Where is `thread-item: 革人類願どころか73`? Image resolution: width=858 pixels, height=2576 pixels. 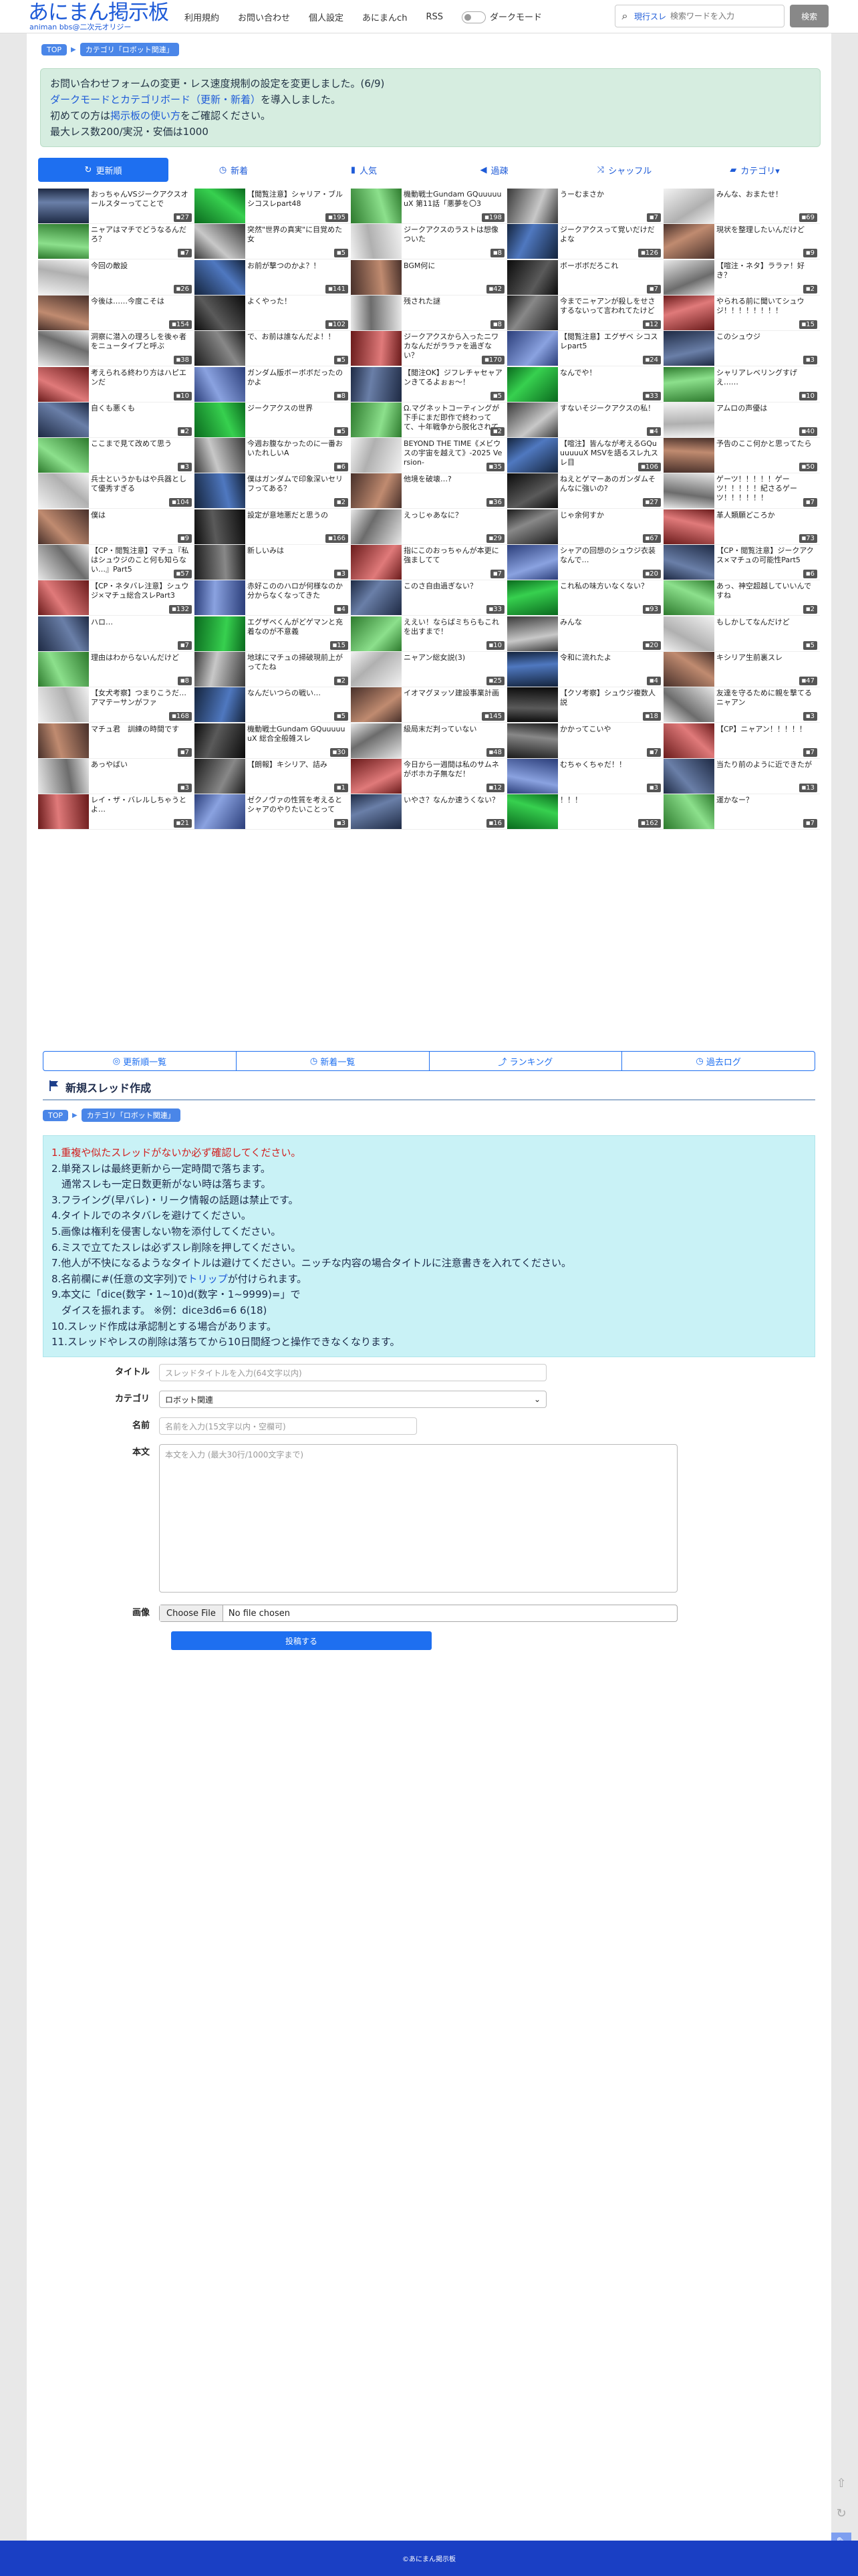
thread-item: 革人類願どころか73 is located at coordinates (742, 527).